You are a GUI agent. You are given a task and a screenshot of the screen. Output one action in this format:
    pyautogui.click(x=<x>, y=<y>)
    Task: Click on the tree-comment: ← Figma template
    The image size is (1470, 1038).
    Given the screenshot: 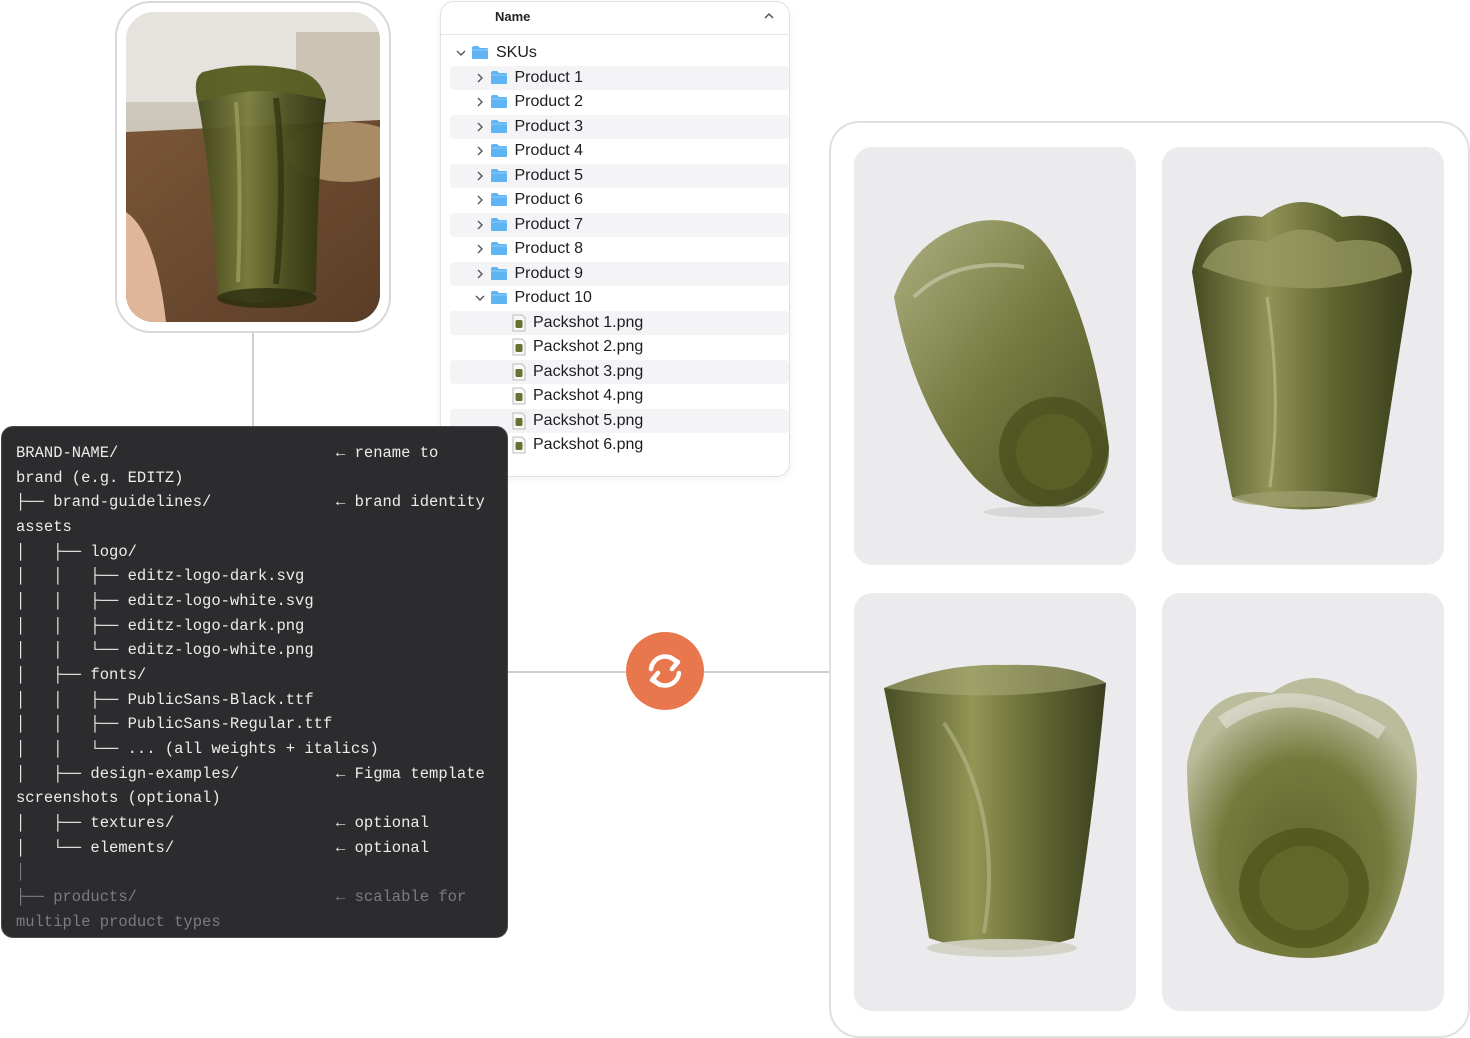 What is the action you would take?
    pyautogui.click(x=410, y=774)
    